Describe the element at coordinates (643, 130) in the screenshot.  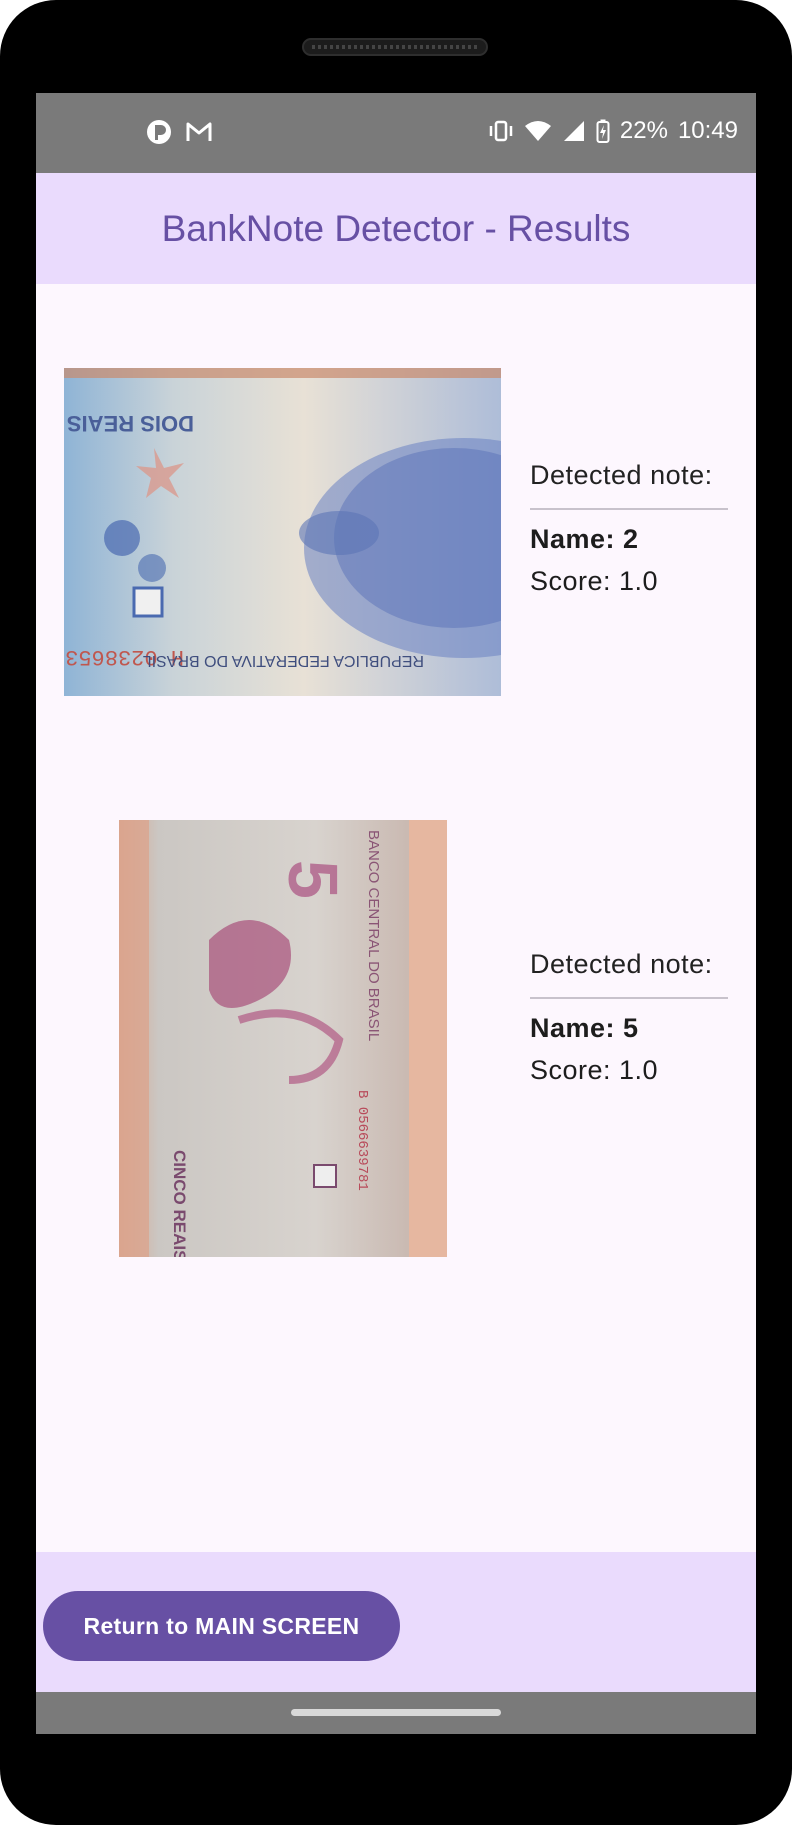
I see `battery-percentage: 22%` at that location.